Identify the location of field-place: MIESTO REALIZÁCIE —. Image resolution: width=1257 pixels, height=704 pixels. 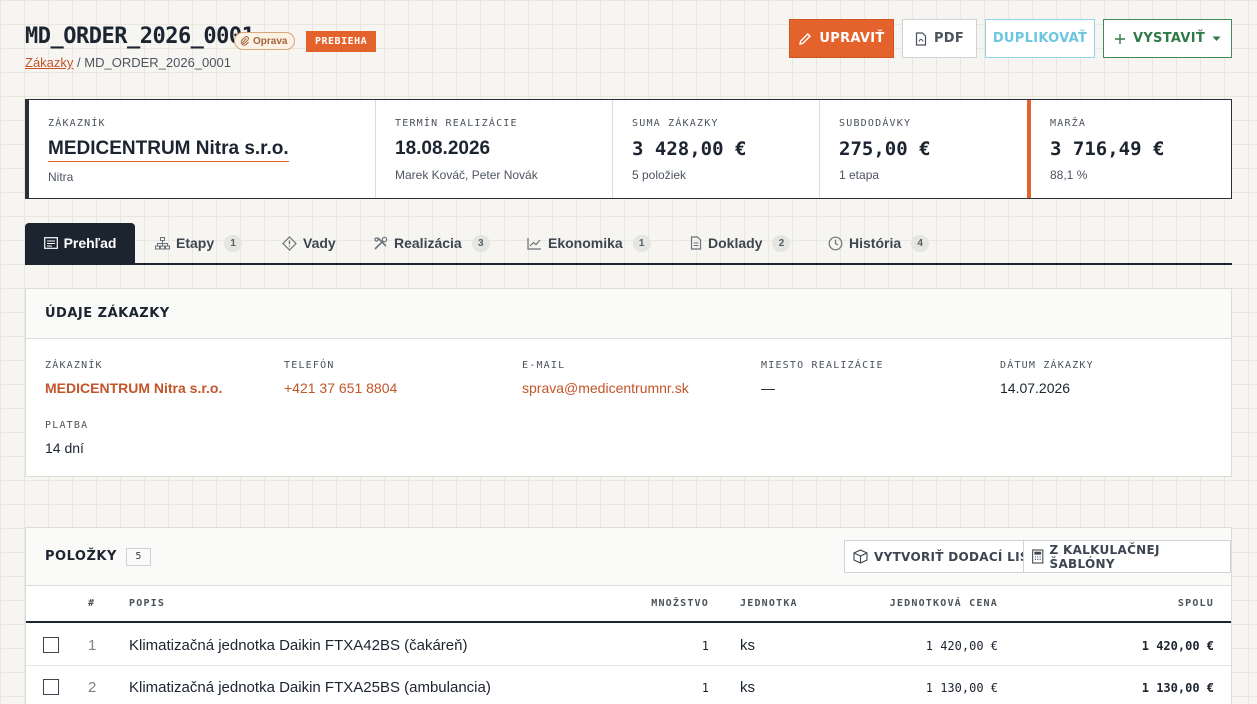
(822, 378).